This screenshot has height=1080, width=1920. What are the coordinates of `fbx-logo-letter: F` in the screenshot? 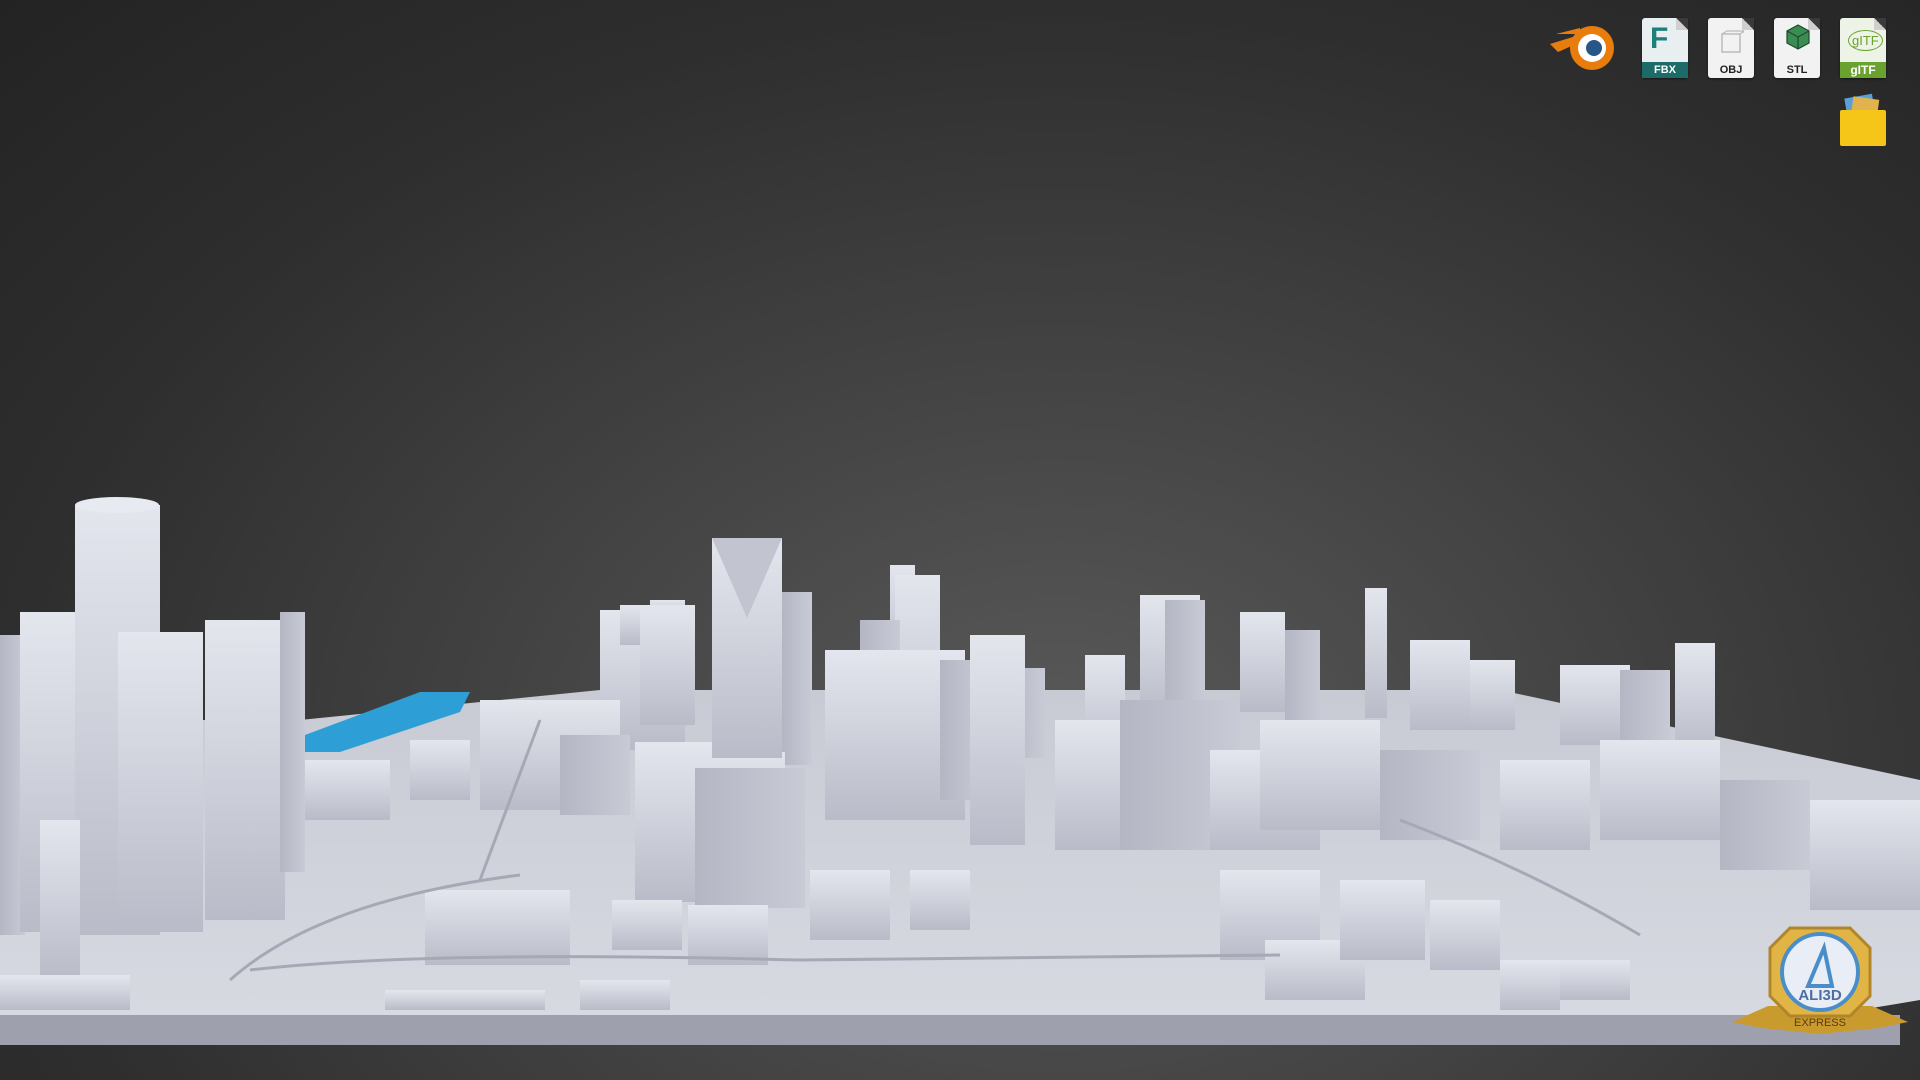 It's located at (1659, 38).